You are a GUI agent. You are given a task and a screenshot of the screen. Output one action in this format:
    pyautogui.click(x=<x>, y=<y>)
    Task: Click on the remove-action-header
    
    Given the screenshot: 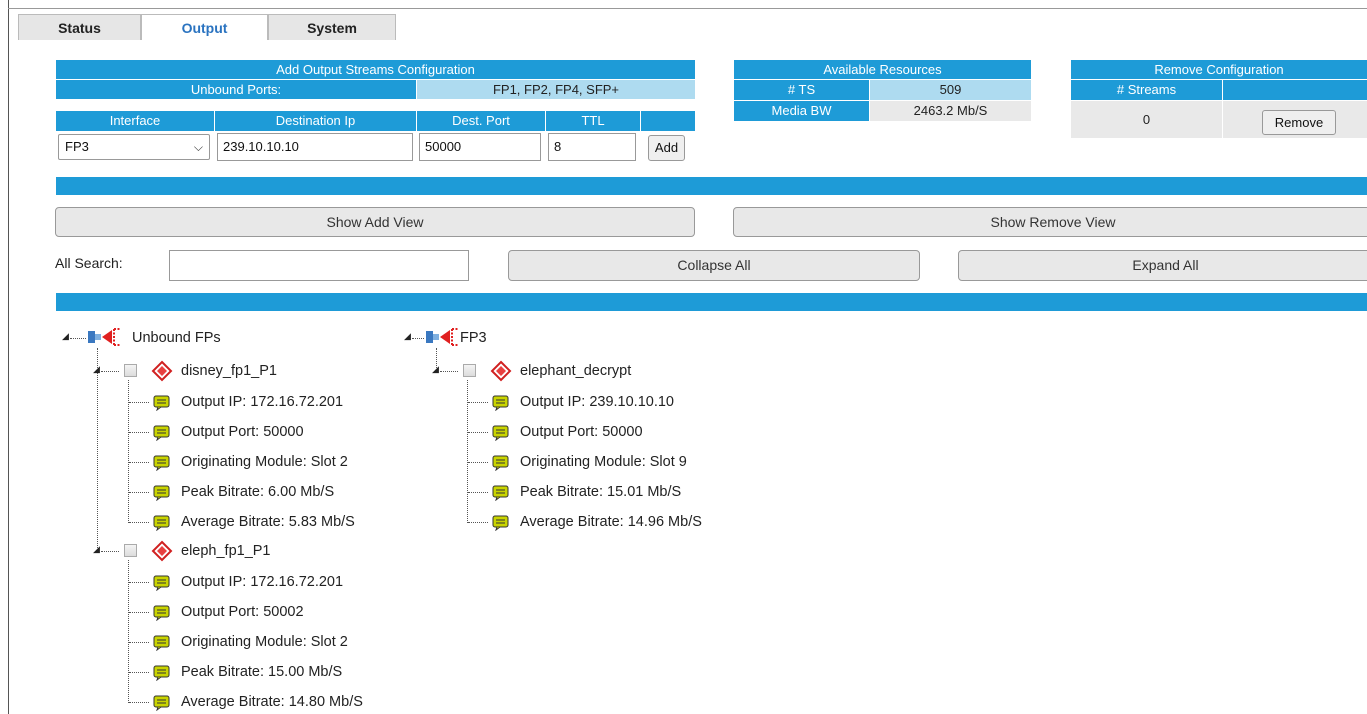 What is the action you would take?
    pyautogui.click(x=1295, y=90)
    